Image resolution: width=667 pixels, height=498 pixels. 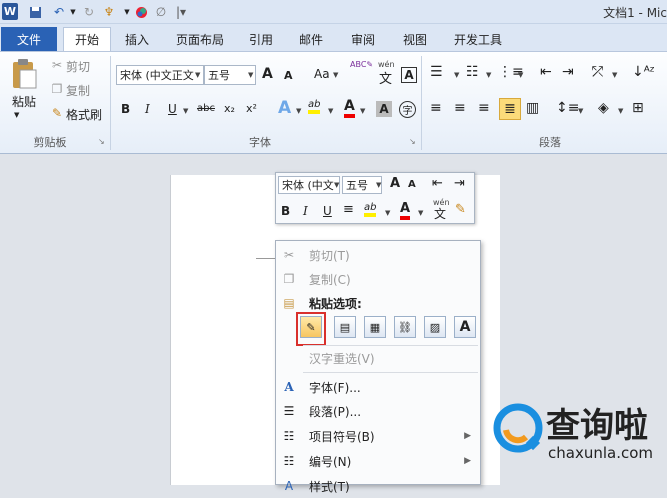 I want to click on align-left-icon: ≡, so click(x=436, y=108).